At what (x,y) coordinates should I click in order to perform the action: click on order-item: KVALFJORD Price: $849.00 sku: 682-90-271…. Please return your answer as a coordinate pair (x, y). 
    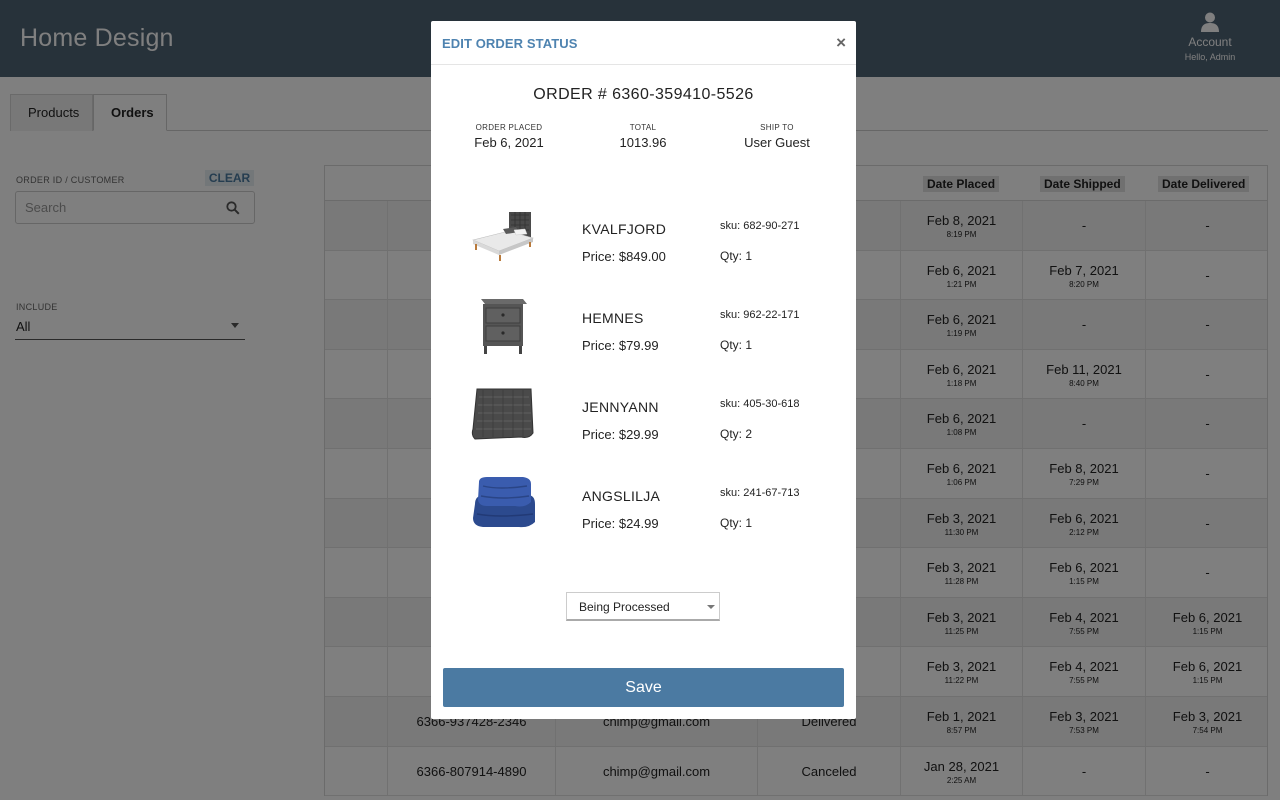
    Looking at the image, I should click on (643, 247).